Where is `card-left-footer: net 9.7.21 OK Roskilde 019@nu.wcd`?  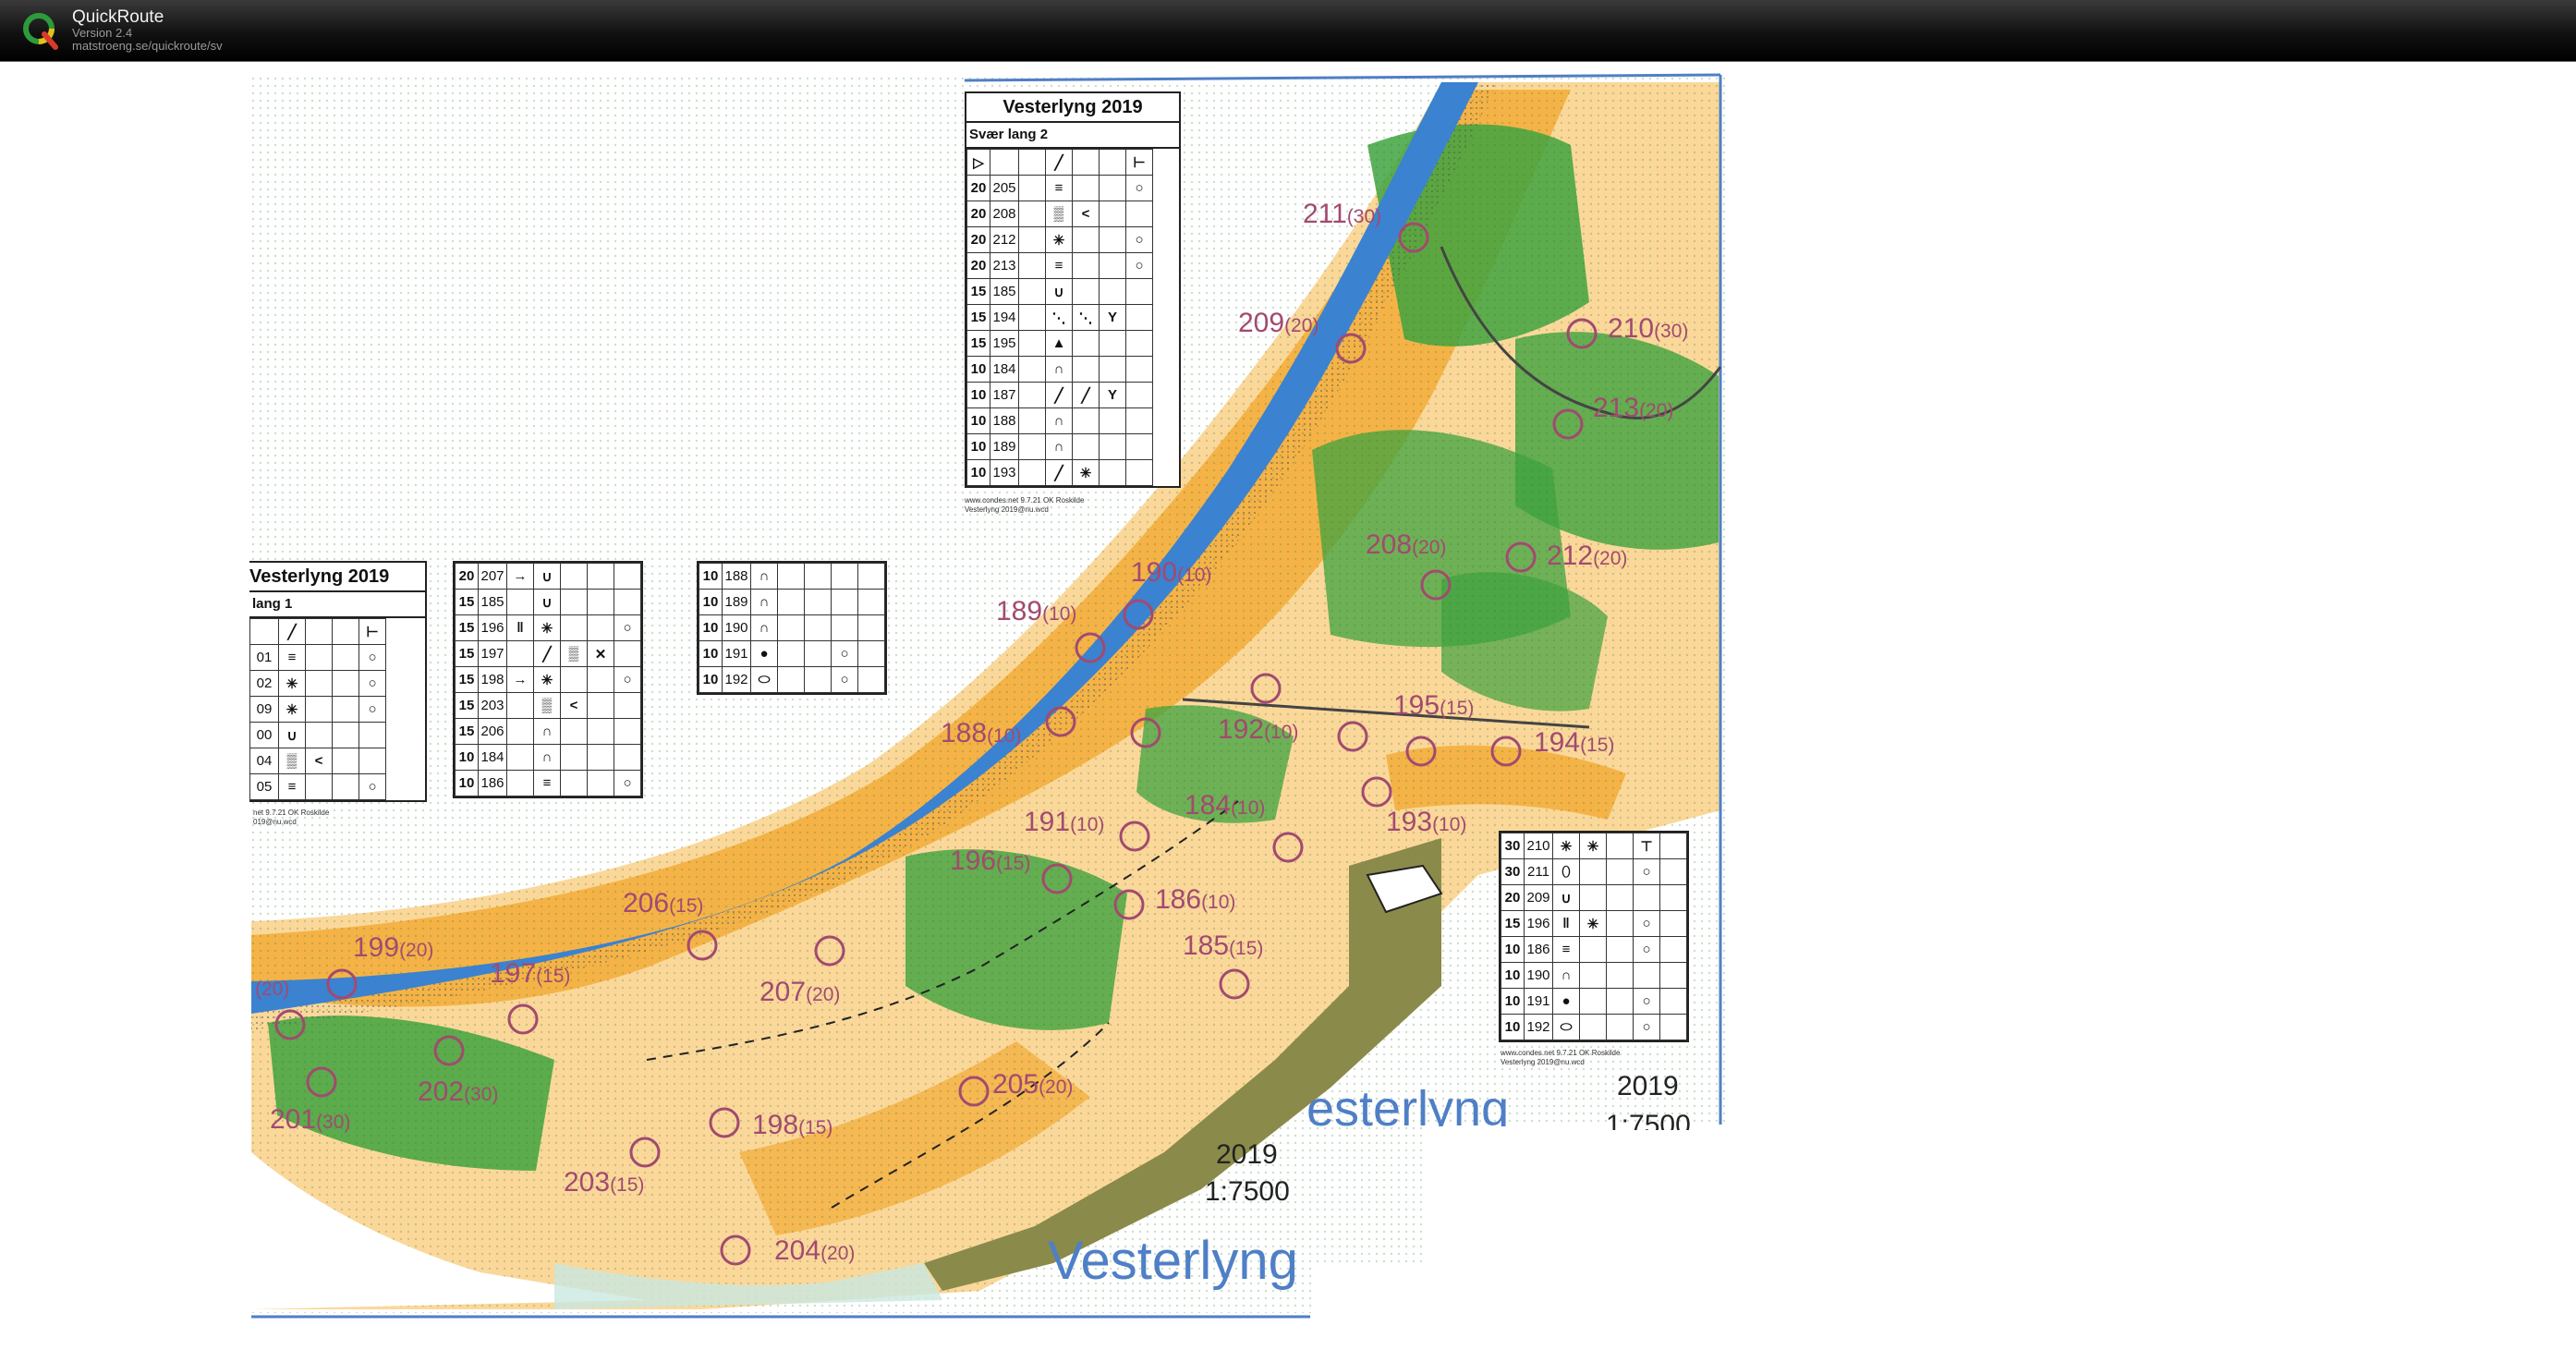
card-left-footer: net 9.7.21 OK Roskilde 019@nu.wcd is located at coordinates (291, 817).